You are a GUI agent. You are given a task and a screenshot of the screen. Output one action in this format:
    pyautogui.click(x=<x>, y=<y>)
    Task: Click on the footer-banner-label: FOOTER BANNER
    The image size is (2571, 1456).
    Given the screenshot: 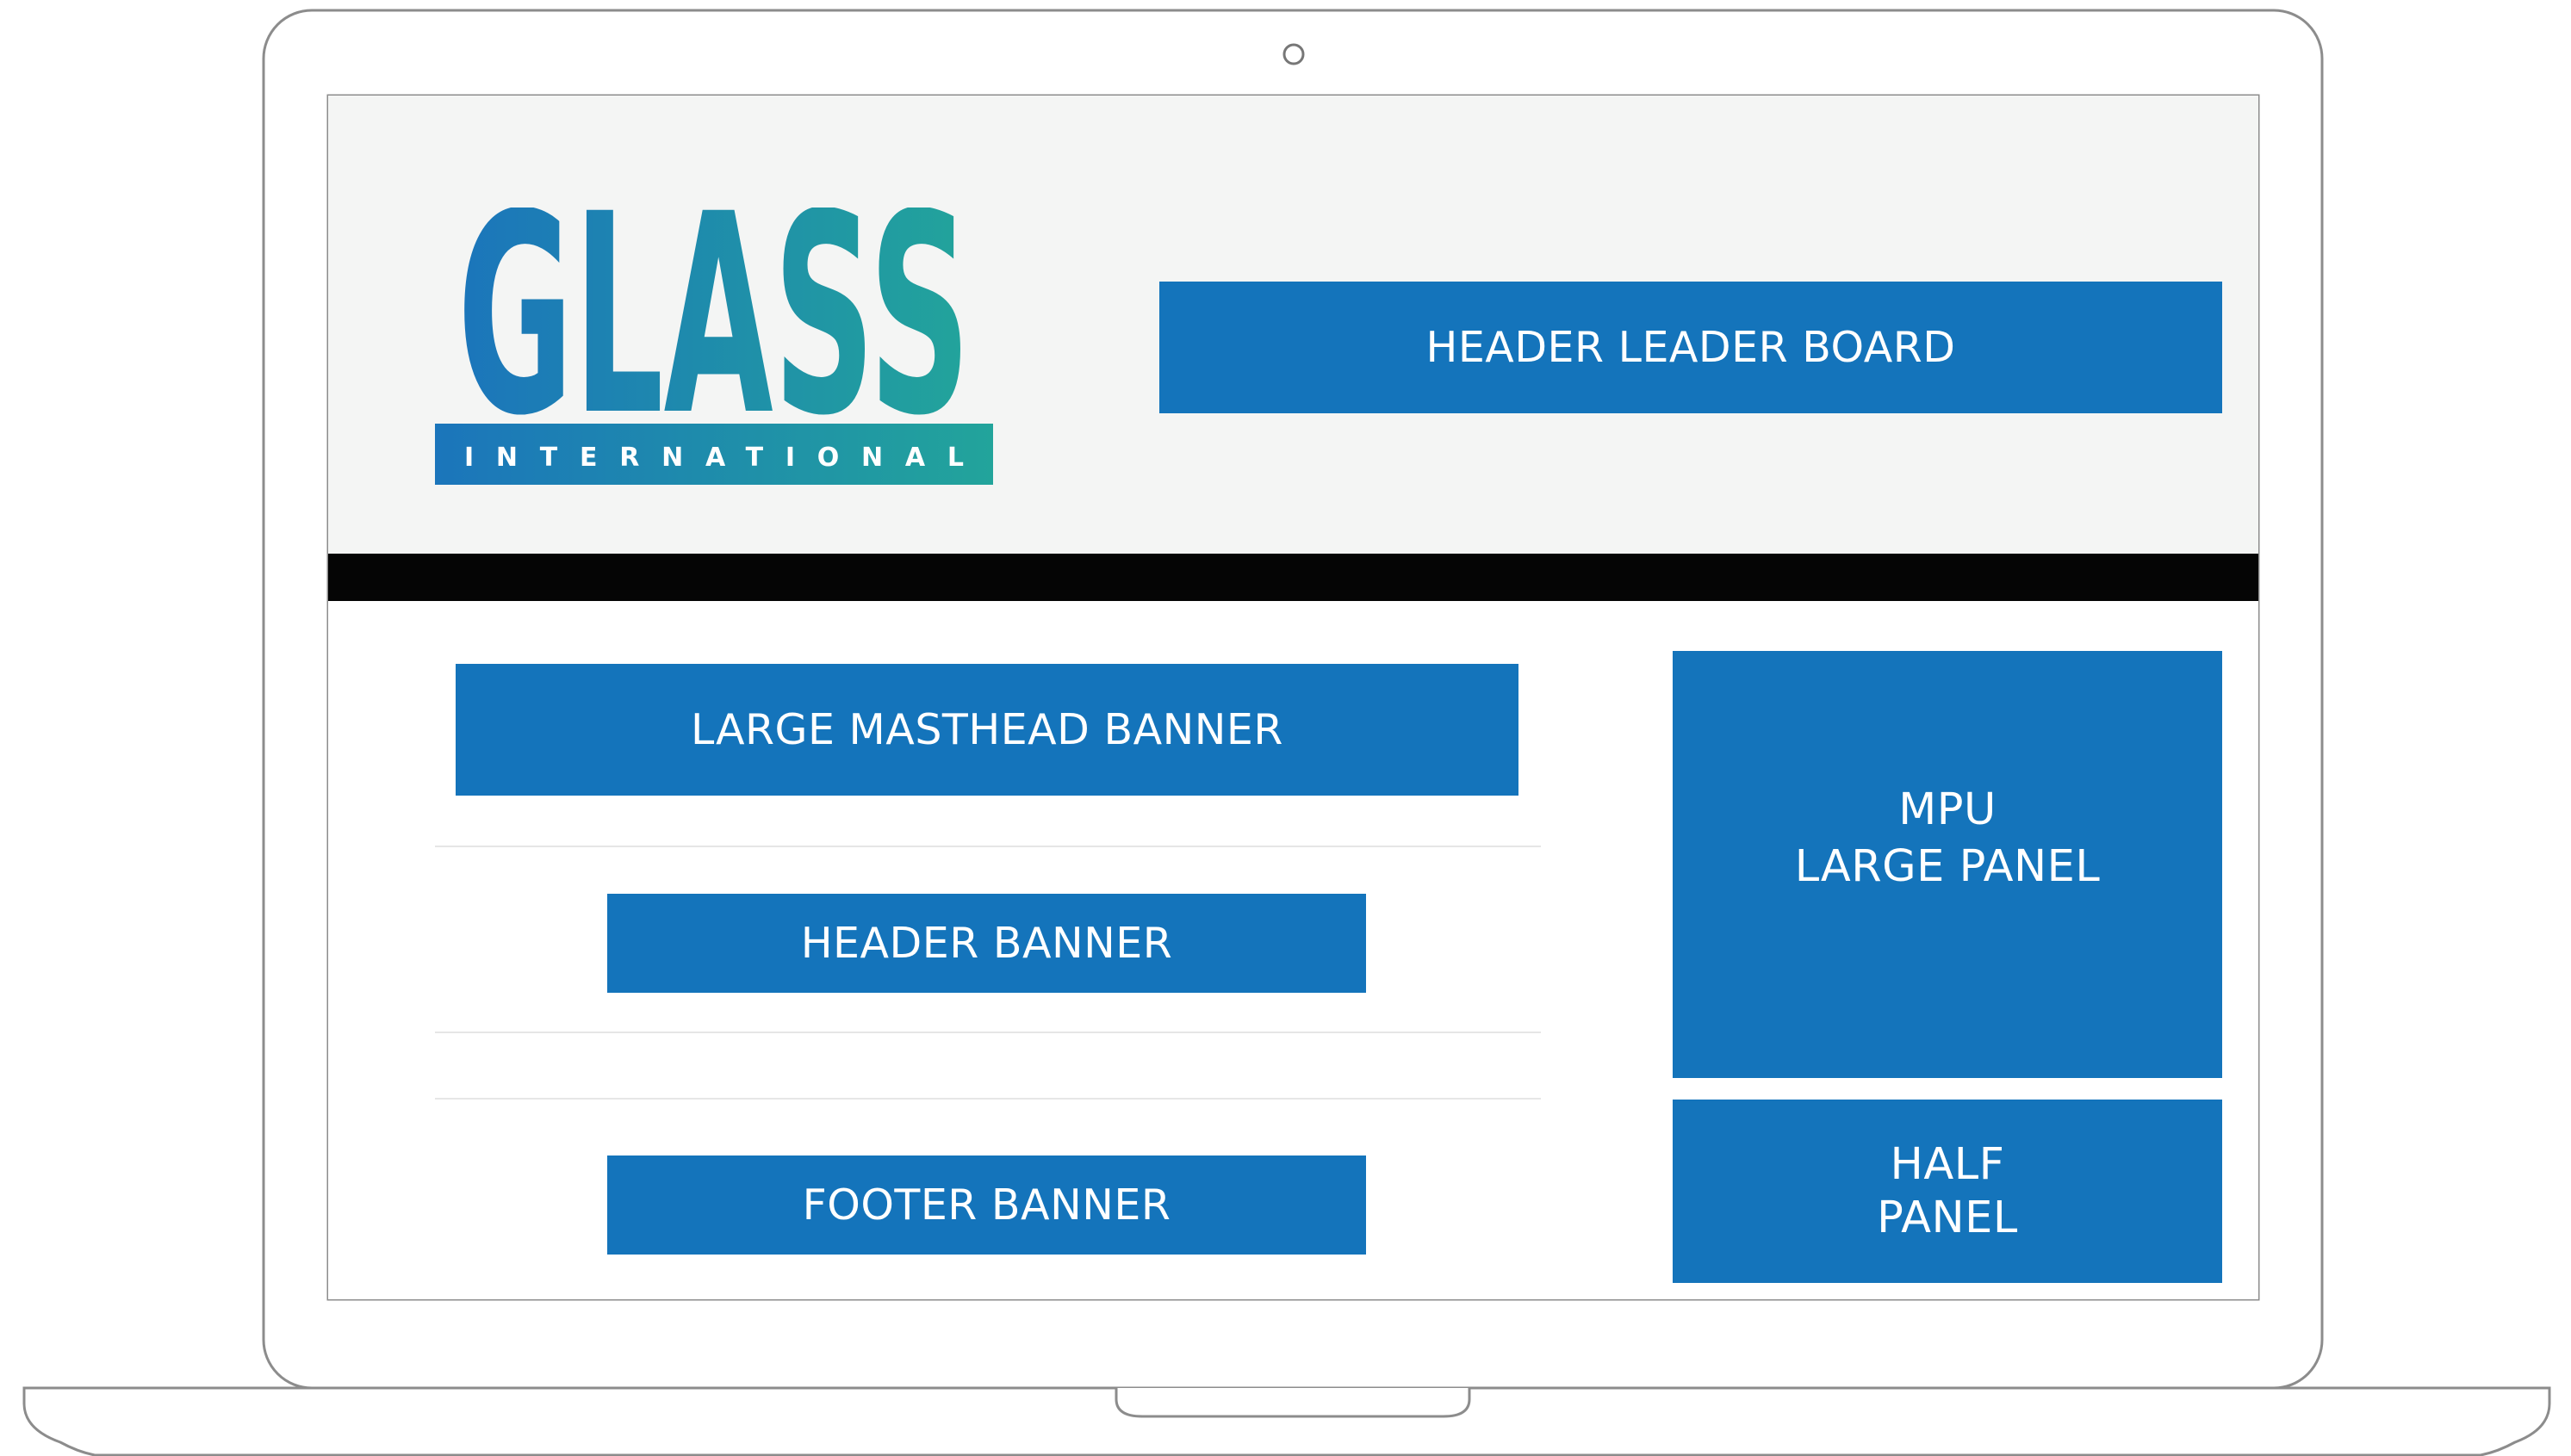 What is the action you would take?
    pyautogui.click(x=987, y=1205)
    